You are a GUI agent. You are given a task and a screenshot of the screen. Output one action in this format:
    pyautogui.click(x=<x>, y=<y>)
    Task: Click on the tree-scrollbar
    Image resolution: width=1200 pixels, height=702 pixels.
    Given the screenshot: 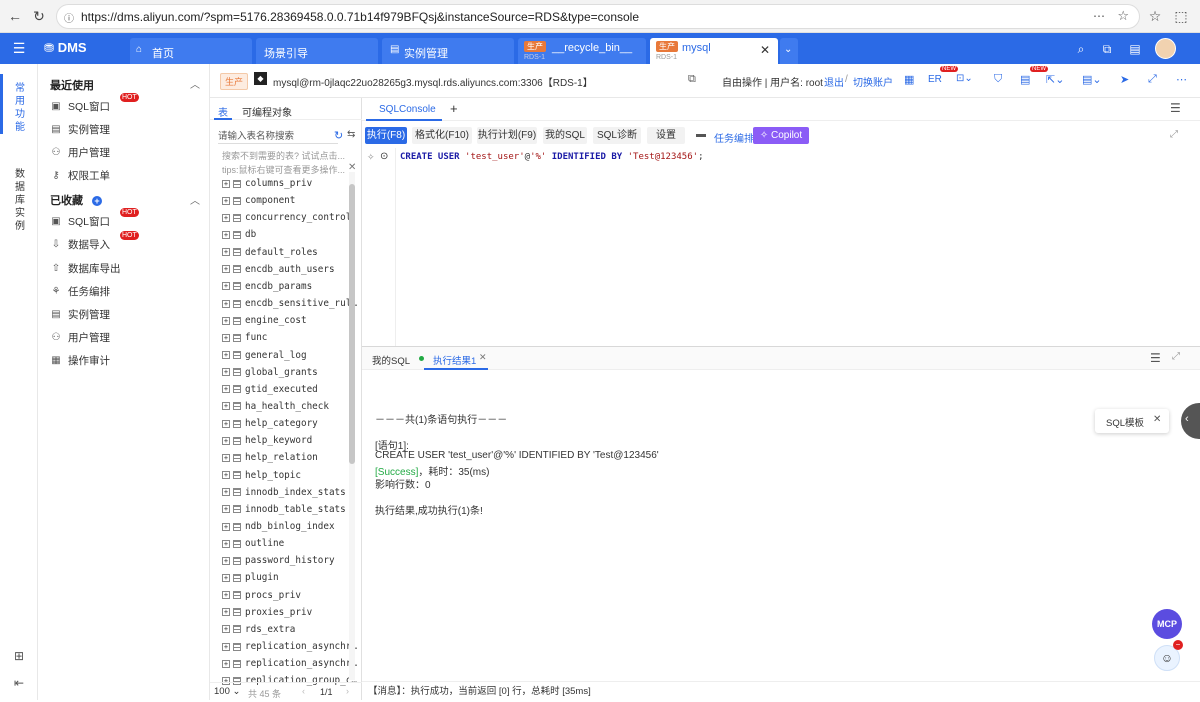 What is the action you would take?
    pyautogui.click(x=352, y=426)
    